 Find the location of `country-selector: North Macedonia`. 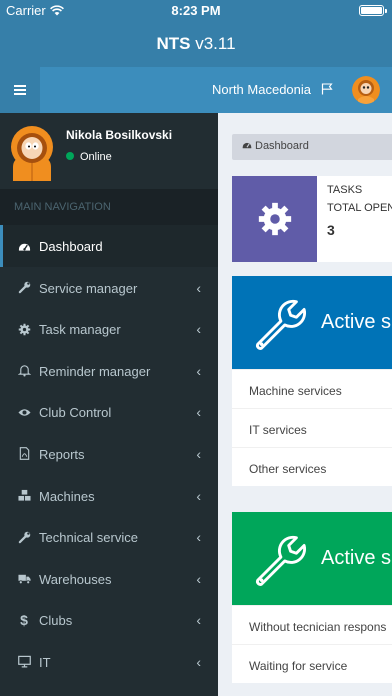

country-selector: North Macedonia is located at coordinates (272, 89).